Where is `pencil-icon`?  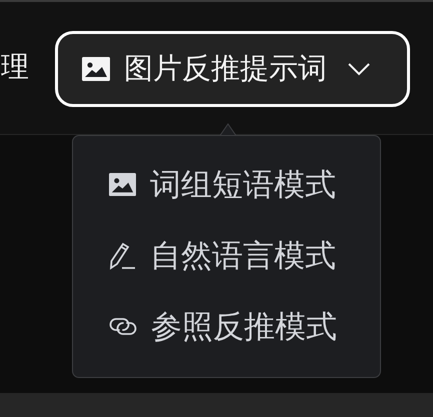 pencil-icon is located at coordinates (122, 256).